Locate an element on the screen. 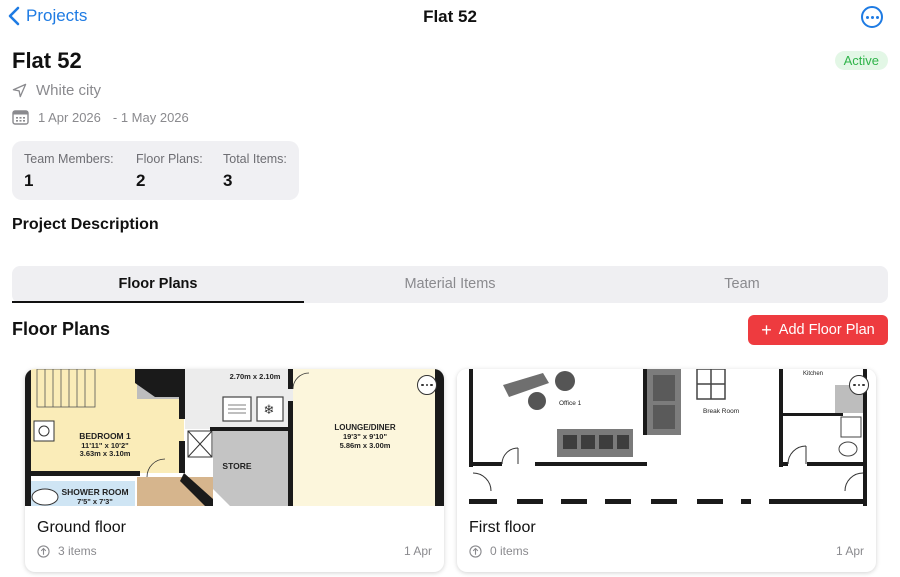 This screenshot has height=577, width=900. plan-label-kitchen: Kitchen is located at coordinates (813, 374).